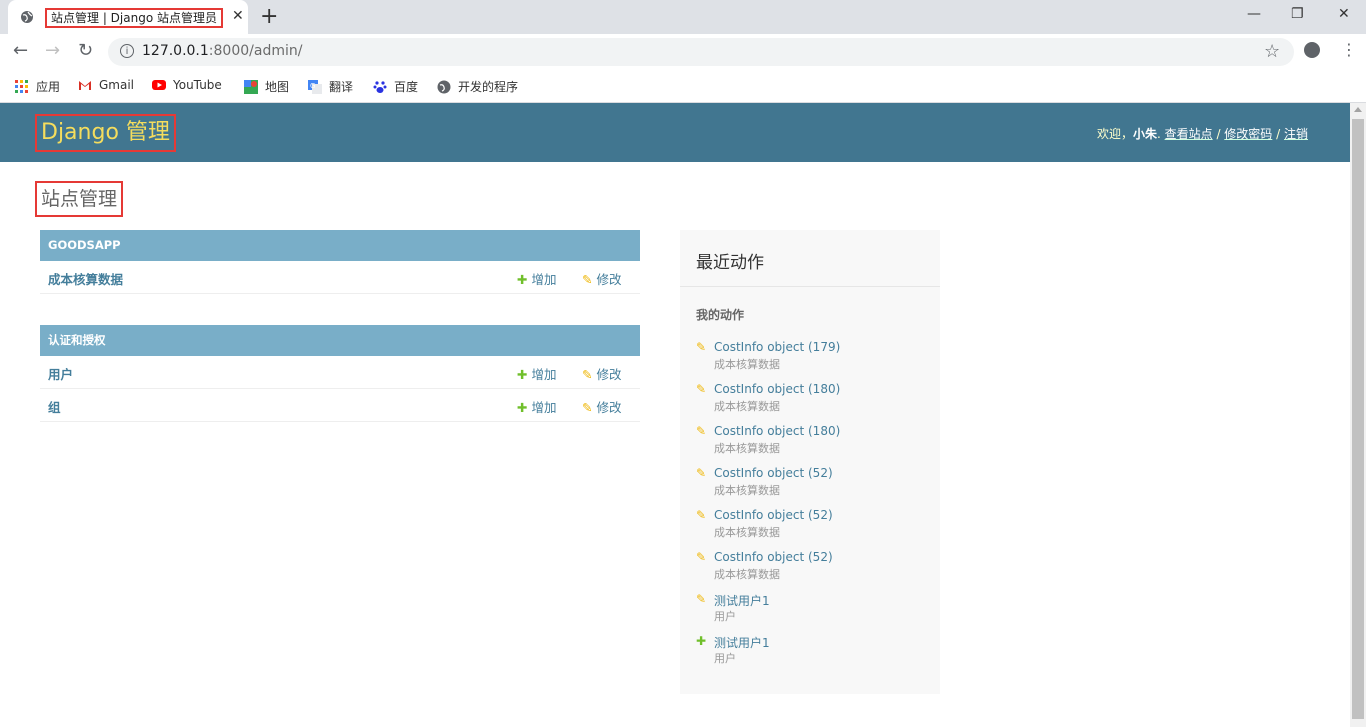 This screenshot has height=727, width=1366. I want to click on bookmark-maps: 地图, so click(266, 86).